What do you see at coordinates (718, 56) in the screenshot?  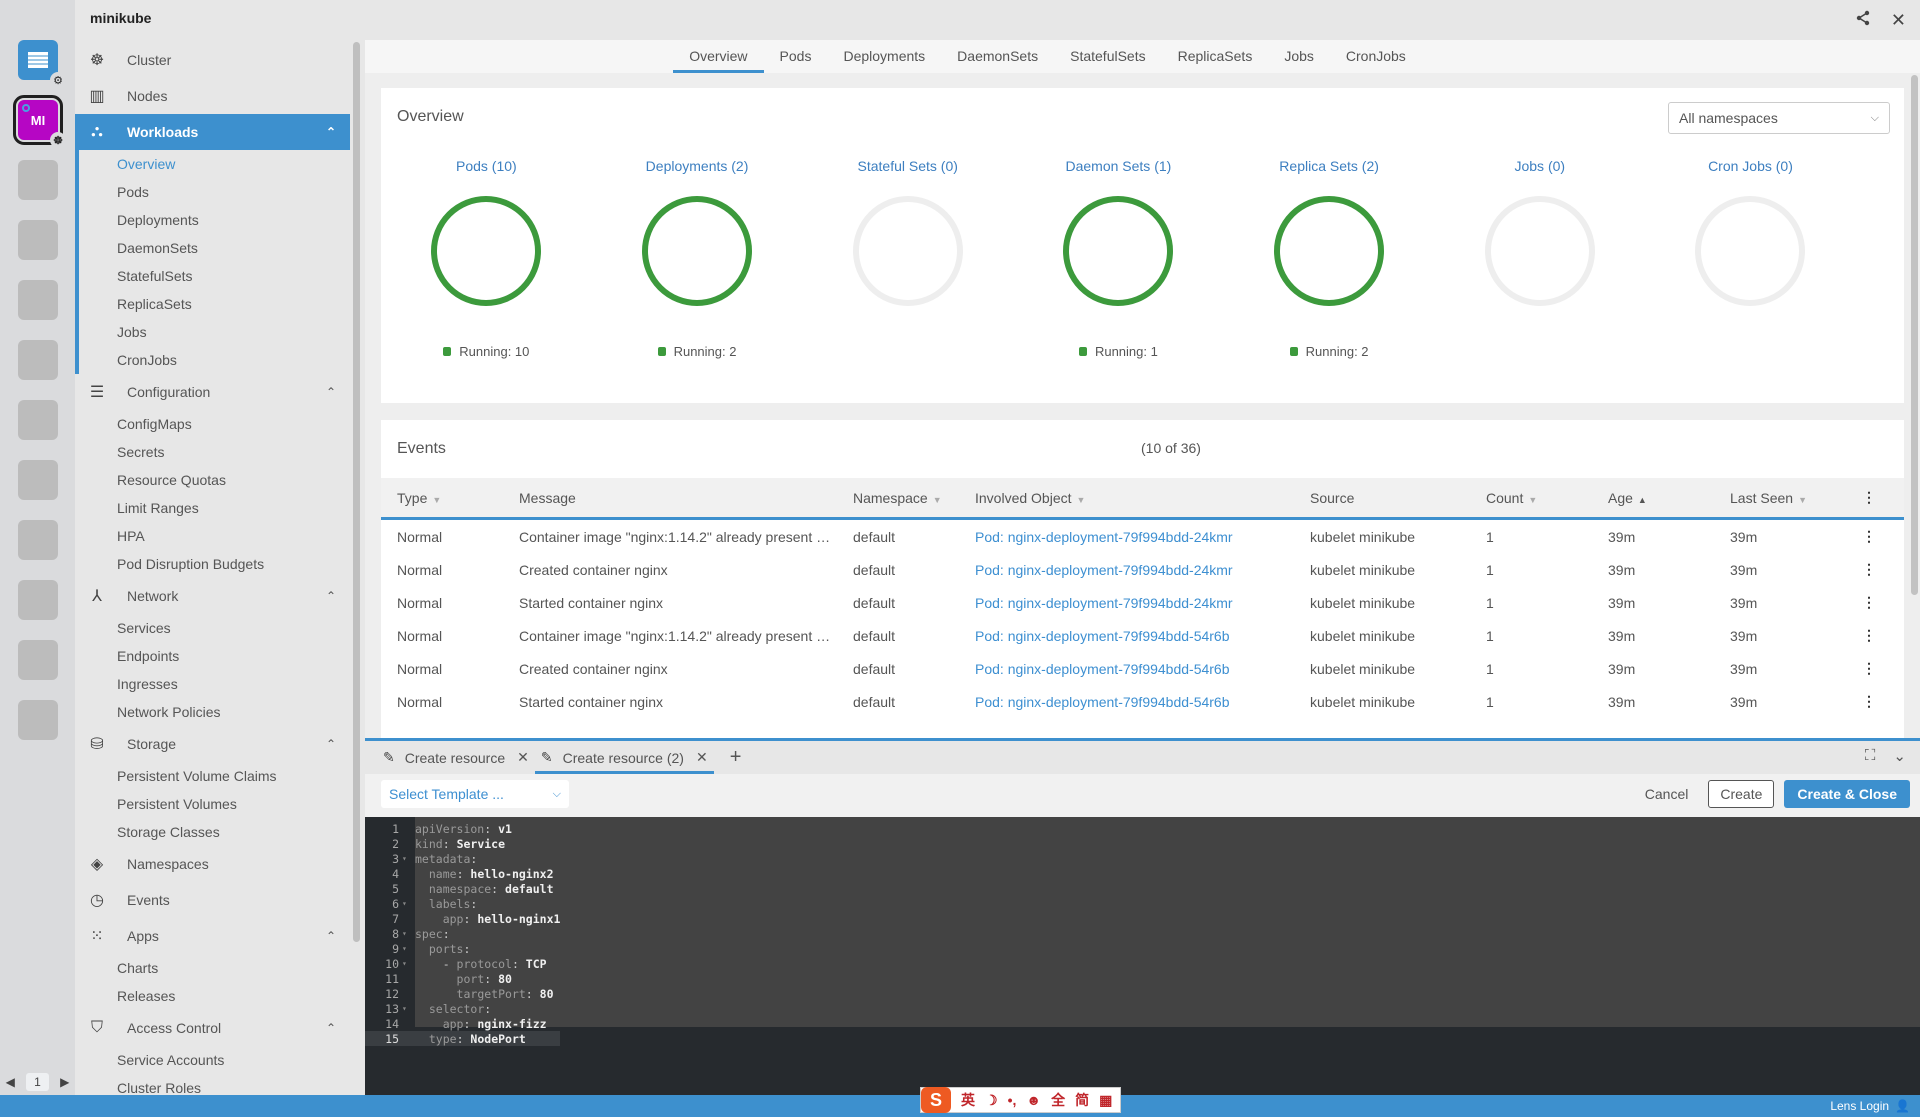 I see `tab-overview: Overview` at bounding box center [718, 56].